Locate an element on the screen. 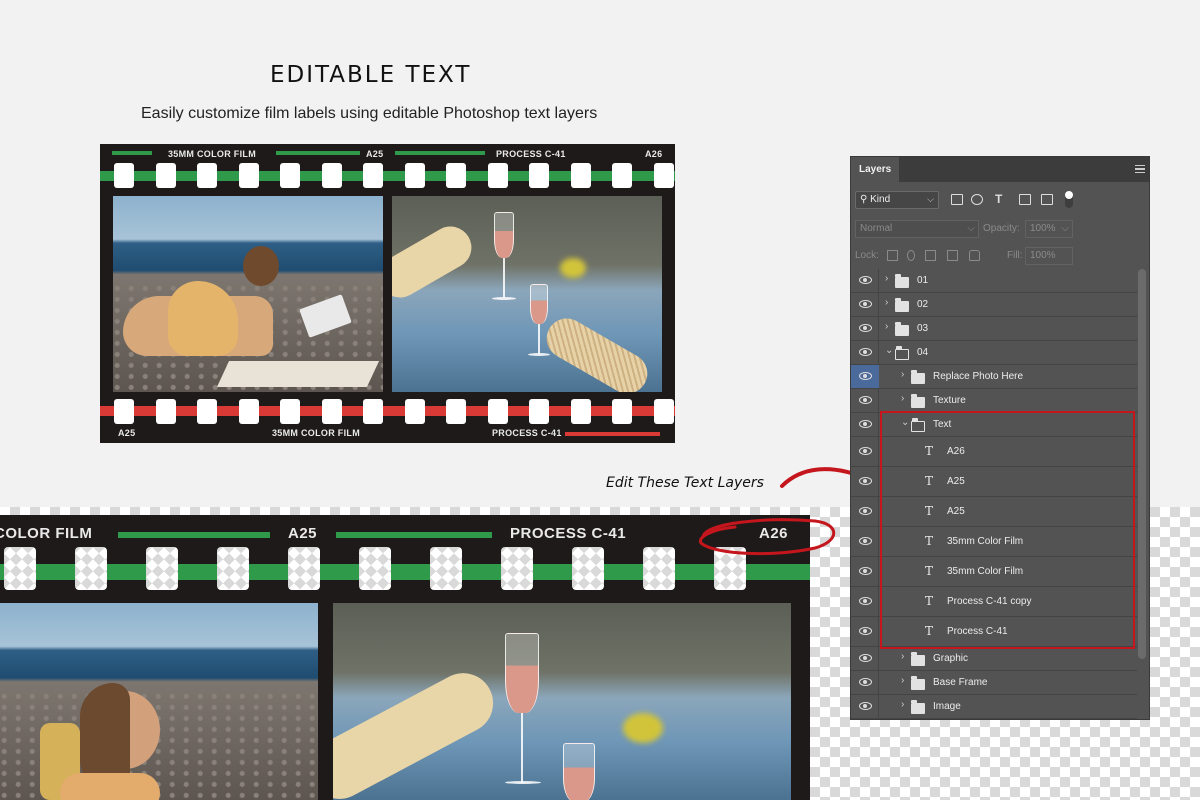  layer-row: › 02 is located at coordinates (994, 305).